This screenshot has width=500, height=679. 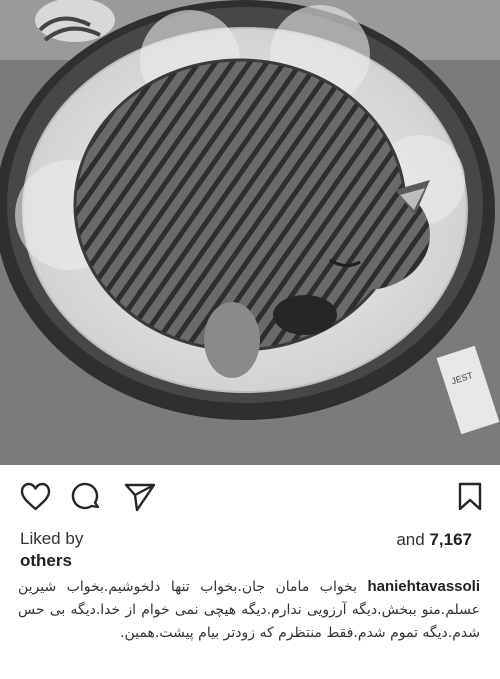 What do you see at coordinates (423, 586) in the screenshot?
I see `caption-username: haniehtavassoli` at bounding box center [423, 586].